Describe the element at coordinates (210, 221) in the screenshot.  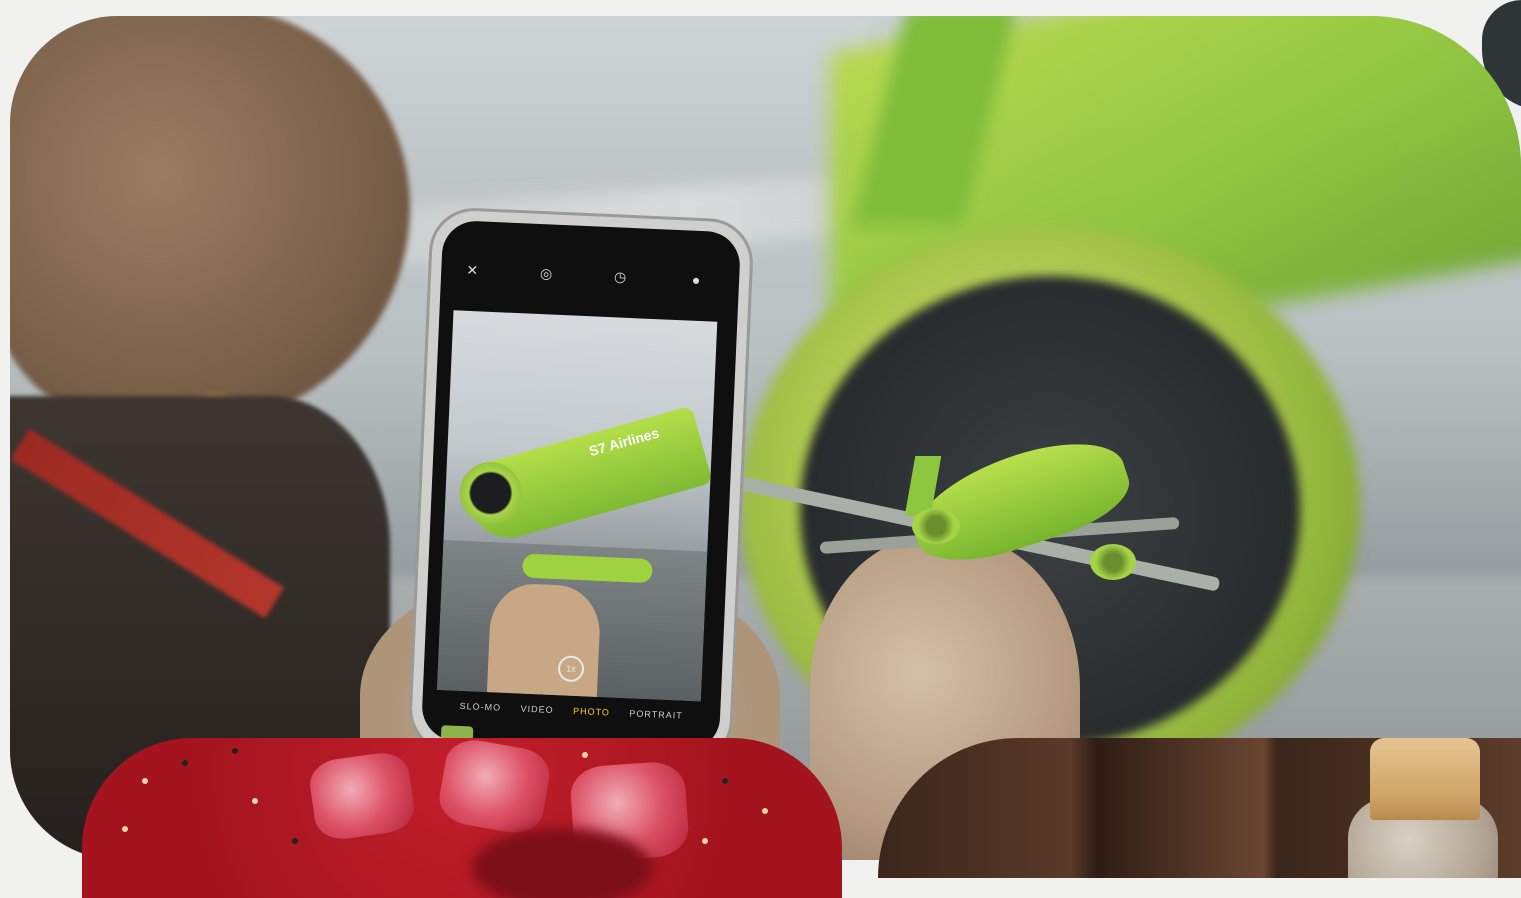
I see `person-hood` at that location.